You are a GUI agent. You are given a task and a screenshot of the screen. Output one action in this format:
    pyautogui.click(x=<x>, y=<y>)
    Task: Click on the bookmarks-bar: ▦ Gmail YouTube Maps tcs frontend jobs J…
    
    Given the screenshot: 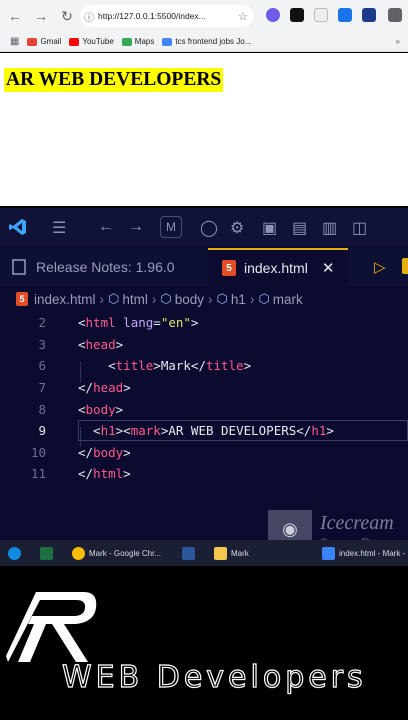 What is the action you would take?
    pyautogui.click(x=204, y=42)
    